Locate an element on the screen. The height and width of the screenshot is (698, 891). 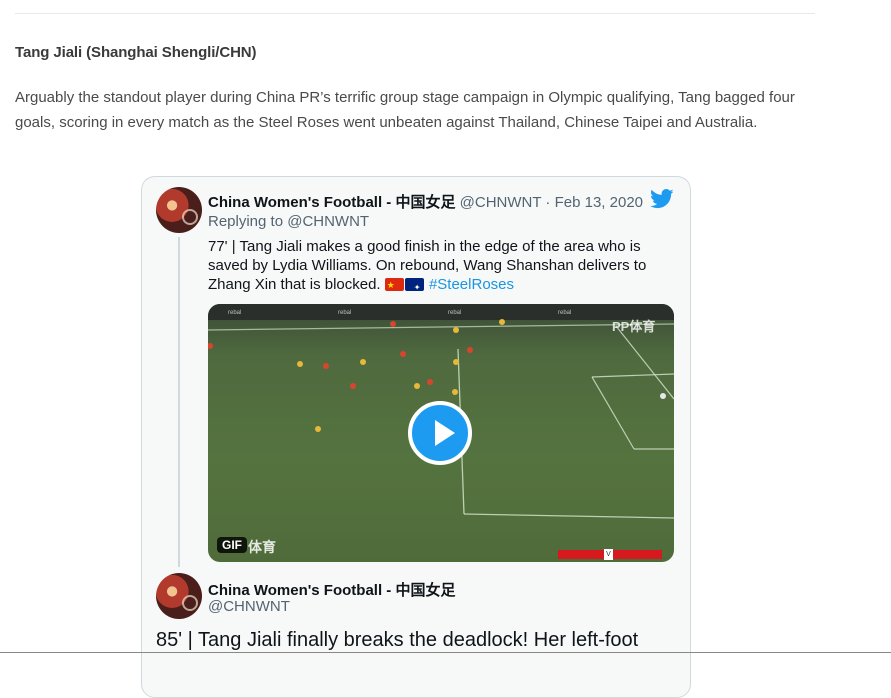
australia-flag-icon is located at coordinates (414, 287).